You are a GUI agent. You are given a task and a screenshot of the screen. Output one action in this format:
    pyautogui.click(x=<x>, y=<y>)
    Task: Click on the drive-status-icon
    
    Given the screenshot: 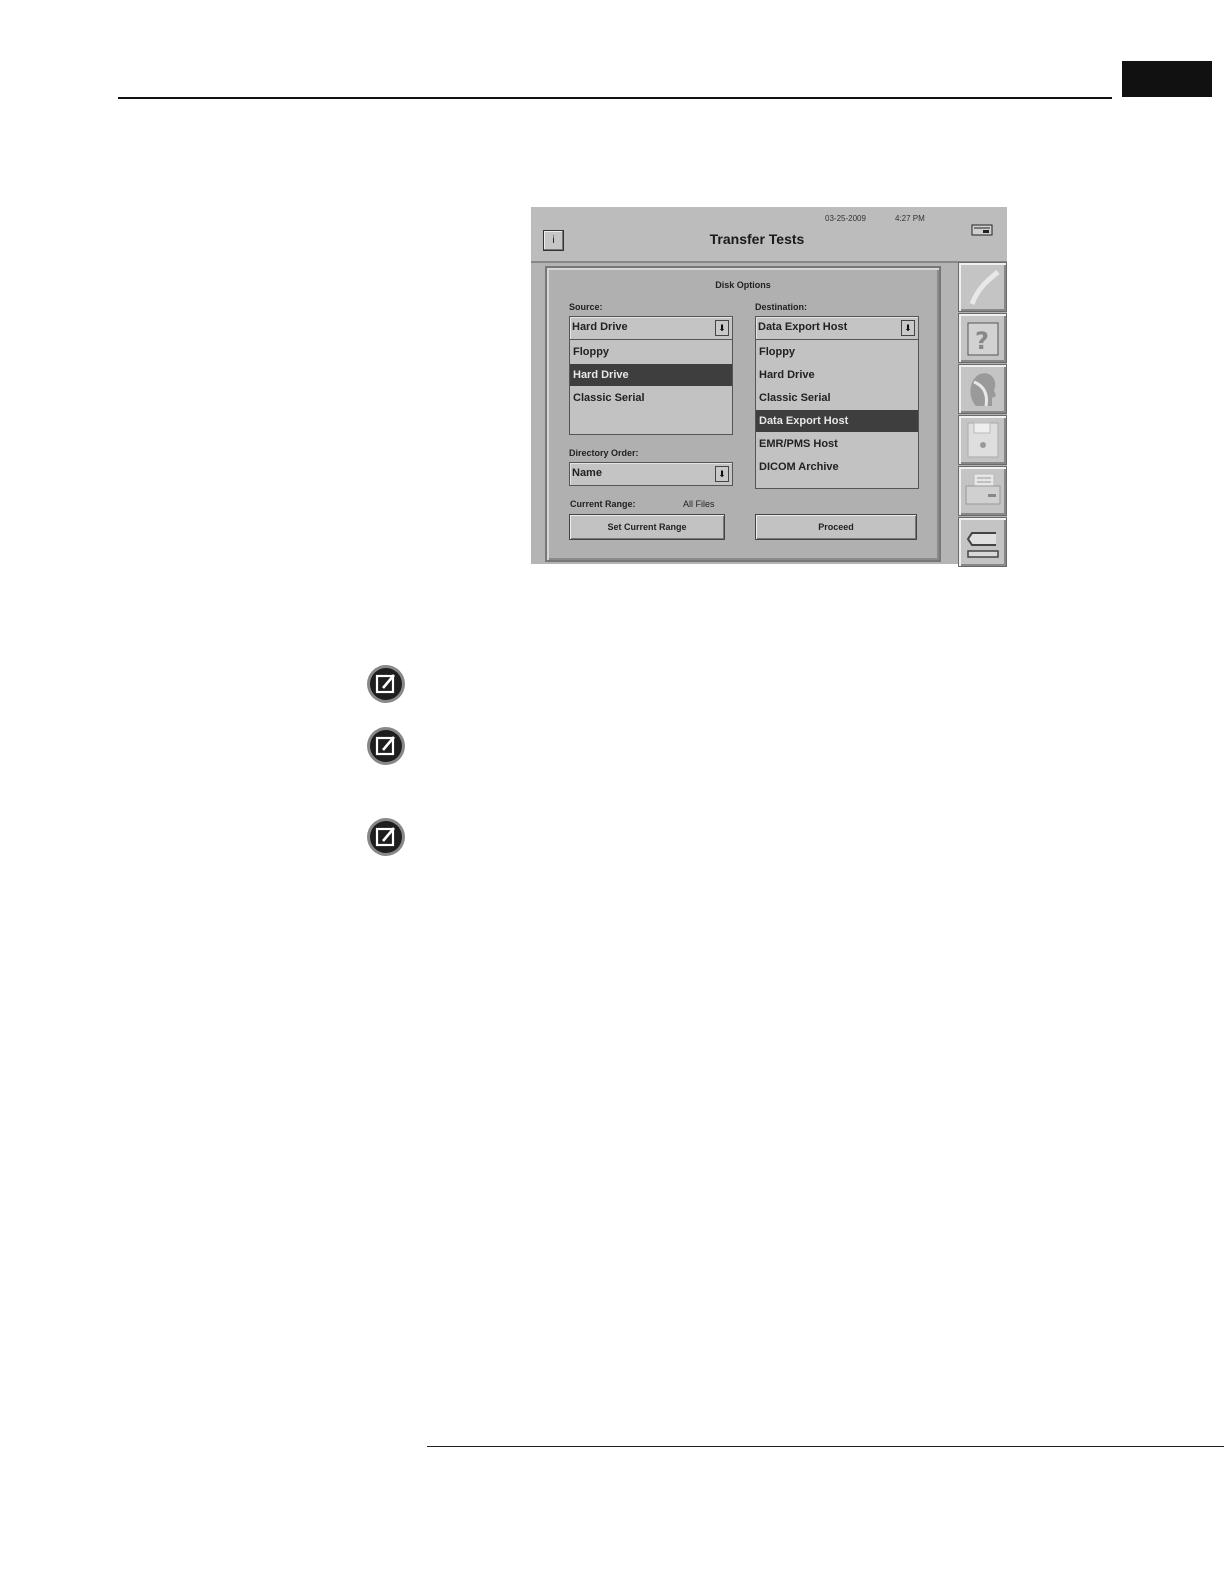 What is the action you would take?
    pyautogui.click(x=982, y=230)
    